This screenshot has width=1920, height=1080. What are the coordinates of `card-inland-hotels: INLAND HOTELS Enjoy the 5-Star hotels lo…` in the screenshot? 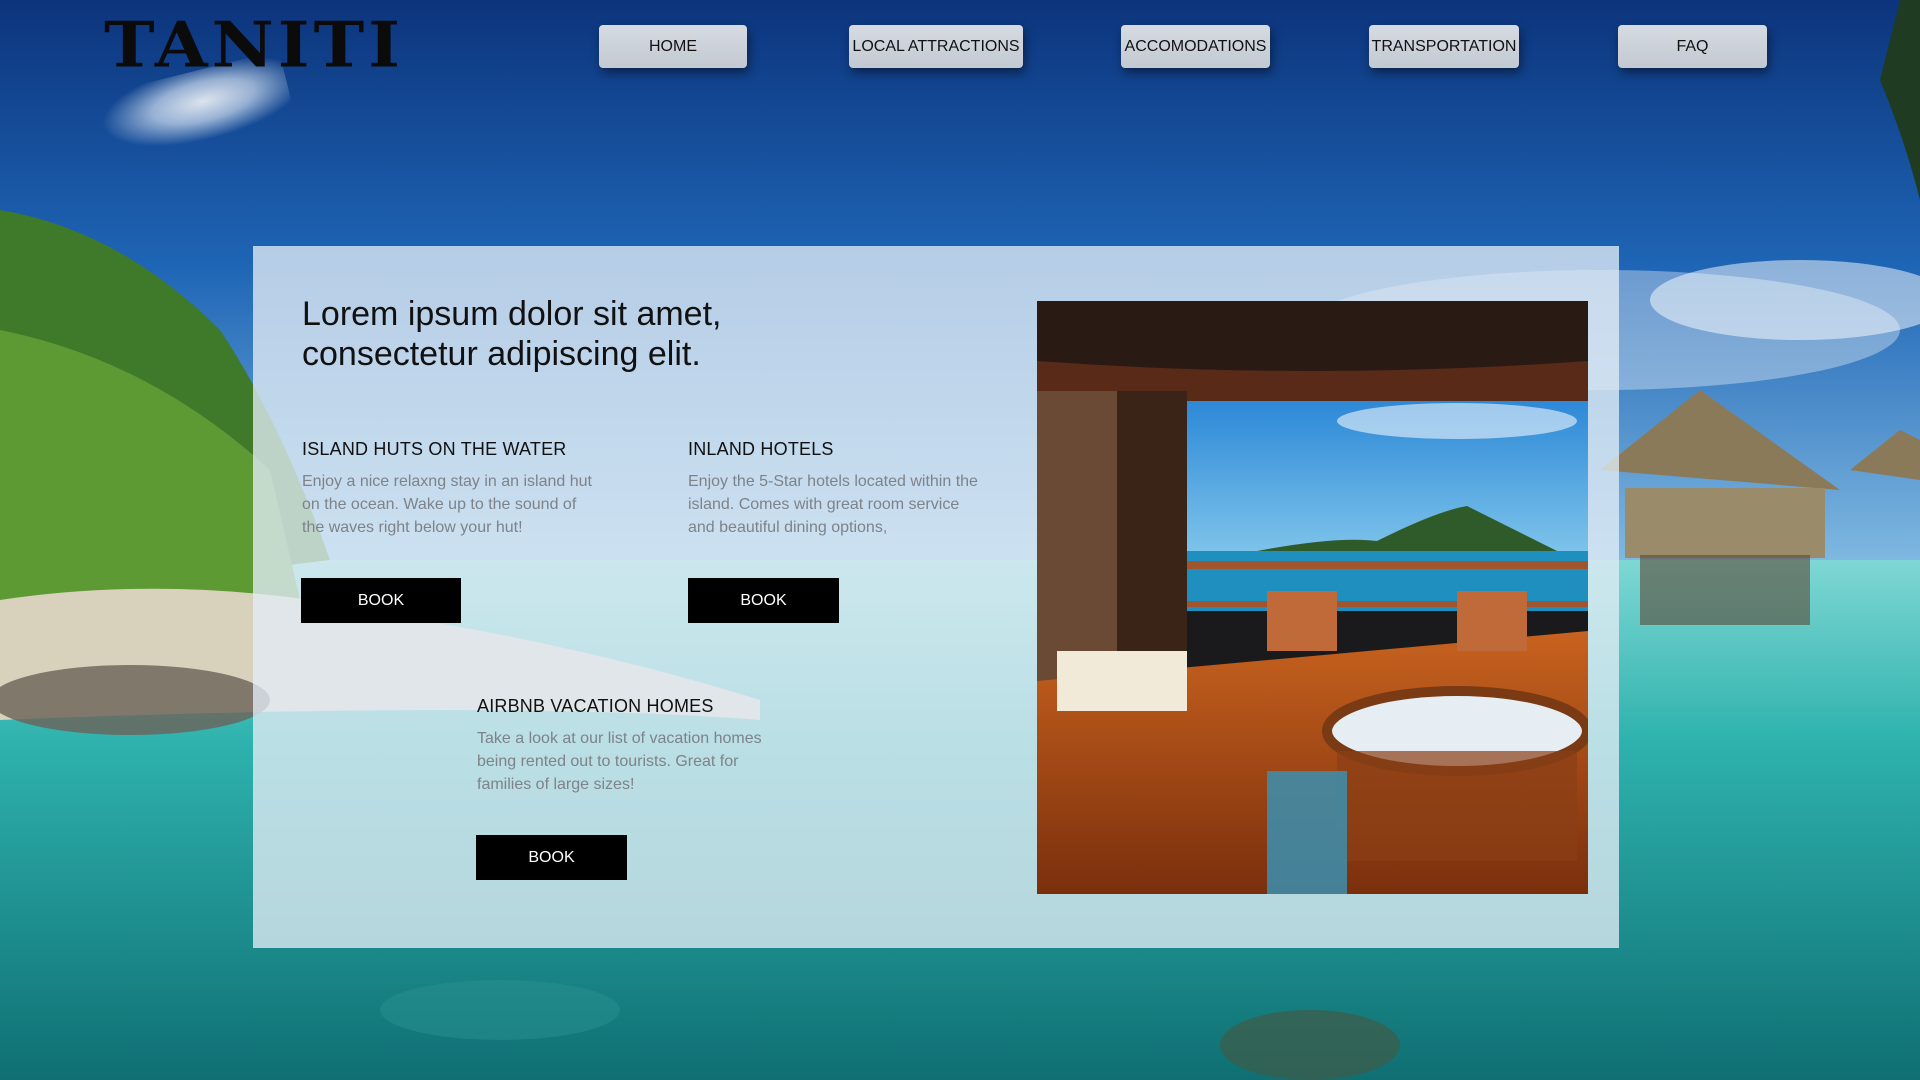 It's located at (848, 489).